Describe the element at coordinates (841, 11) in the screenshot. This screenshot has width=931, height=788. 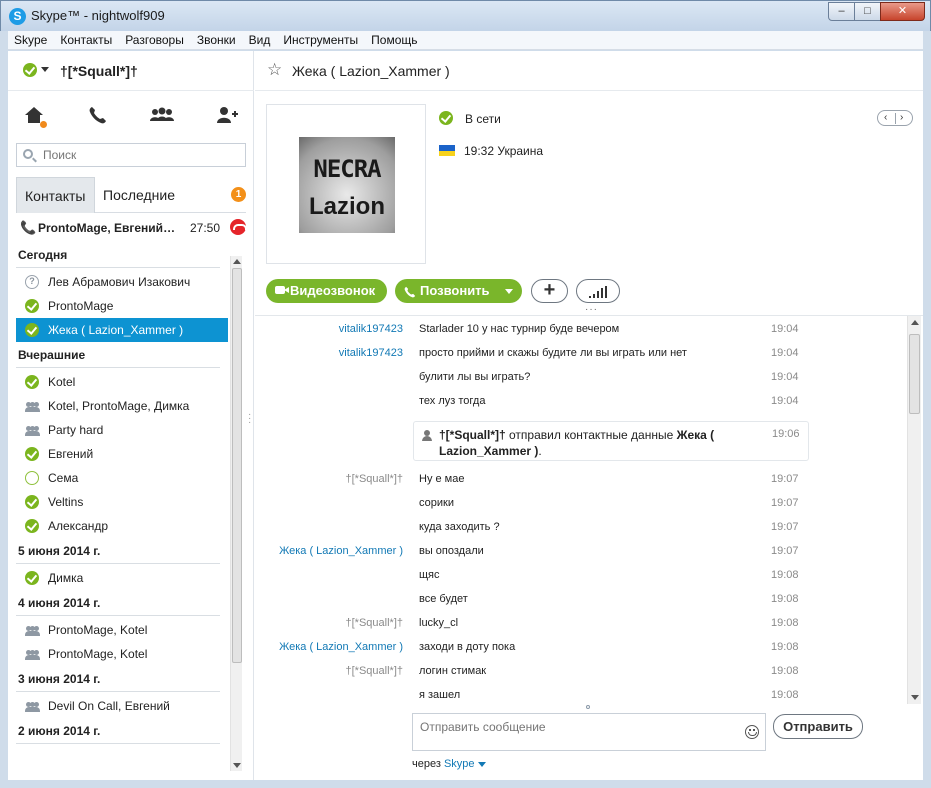
I see `minimize-button: –` at that location.